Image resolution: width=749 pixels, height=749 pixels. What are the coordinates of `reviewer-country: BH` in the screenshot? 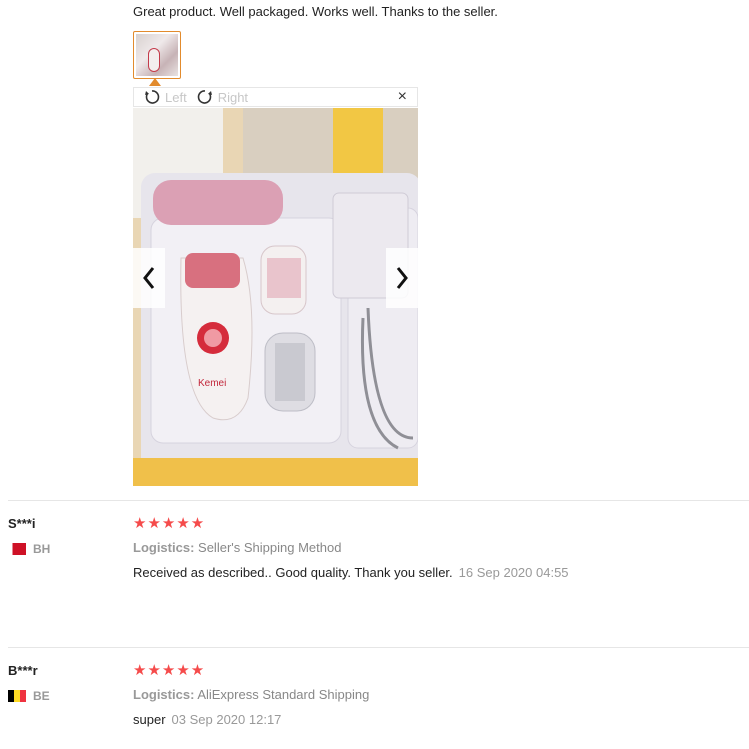 It's located at (29, 549).